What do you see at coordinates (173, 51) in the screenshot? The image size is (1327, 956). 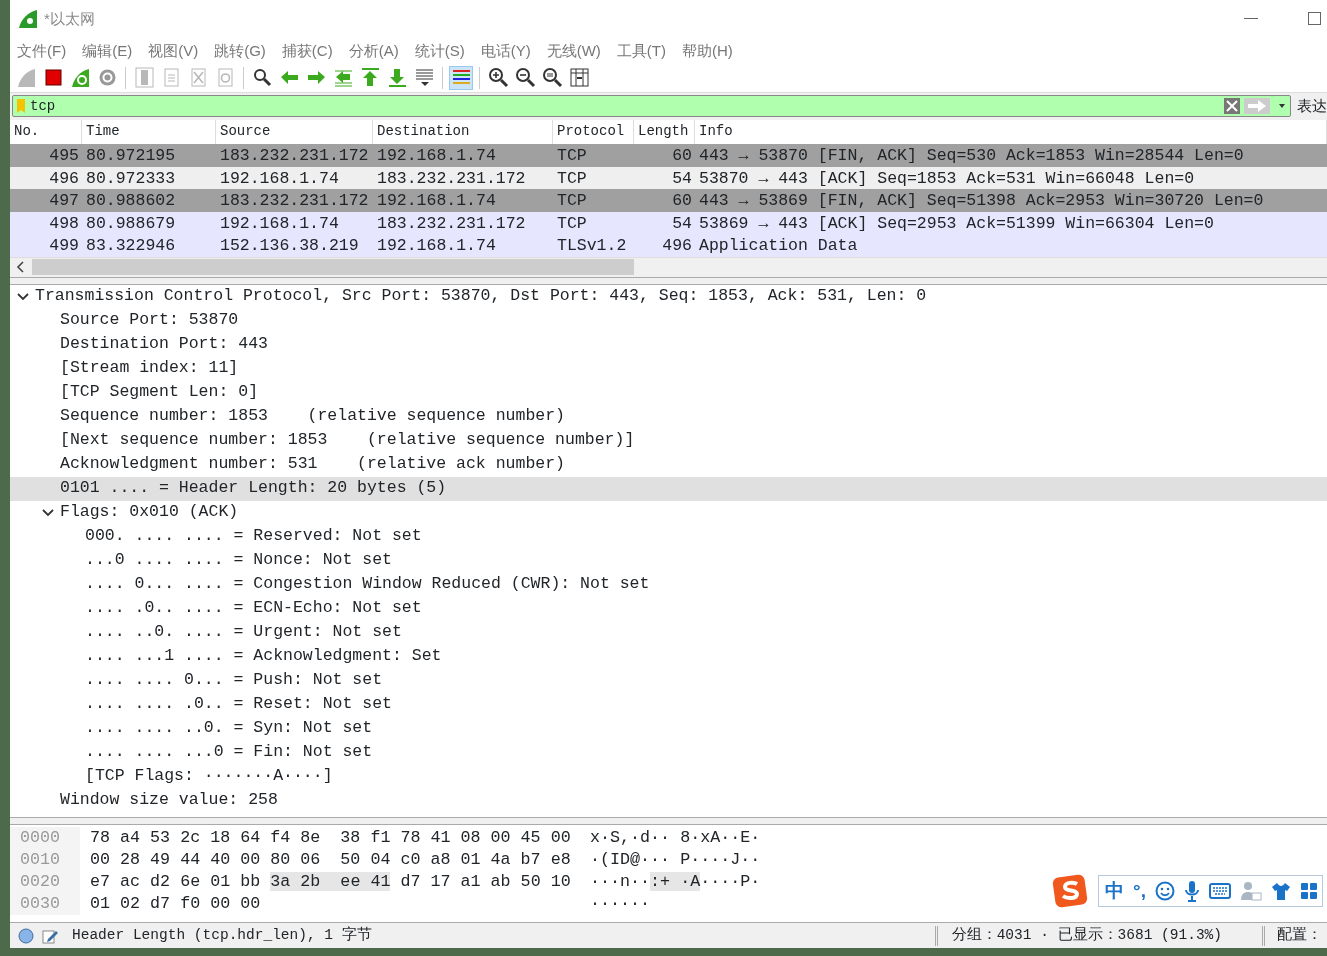 I see `menu-item: 视图(V)` at bounding box center [173, 51].